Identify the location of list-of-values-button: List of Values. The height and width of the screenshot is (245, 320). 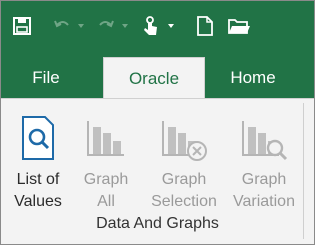
(38, 161).